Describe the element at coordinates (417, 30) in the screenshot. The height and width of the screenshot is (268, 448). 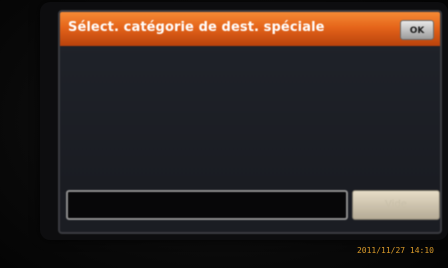
I see `ok-button: OK` at that location.